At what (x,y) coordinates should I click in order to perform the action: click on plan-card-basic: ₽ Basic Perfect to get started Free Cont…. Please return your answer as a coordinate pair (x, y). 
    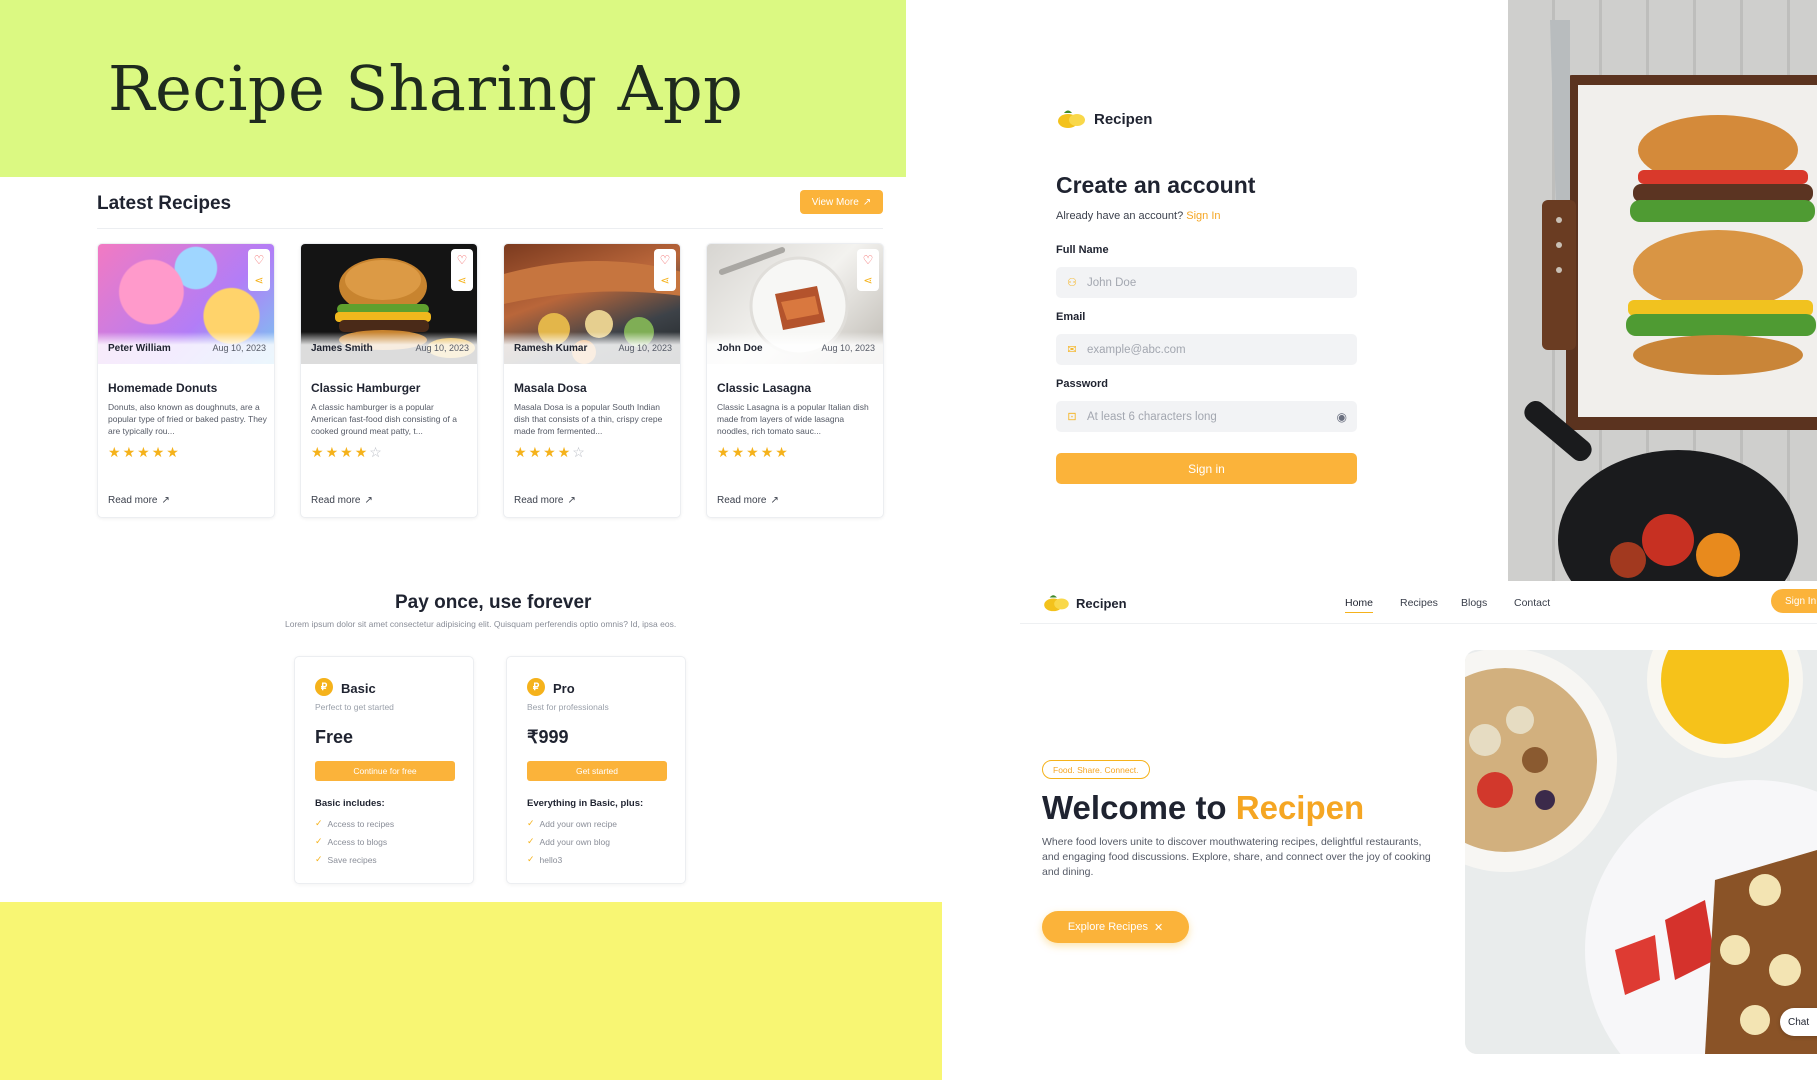
    Looking at the image, I should click on (384, 770).